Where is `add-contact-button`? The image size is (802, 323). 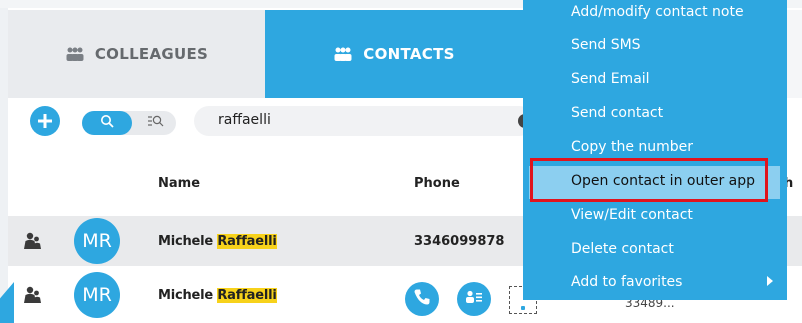 add-contact-button is located at coordinates (45, 121).